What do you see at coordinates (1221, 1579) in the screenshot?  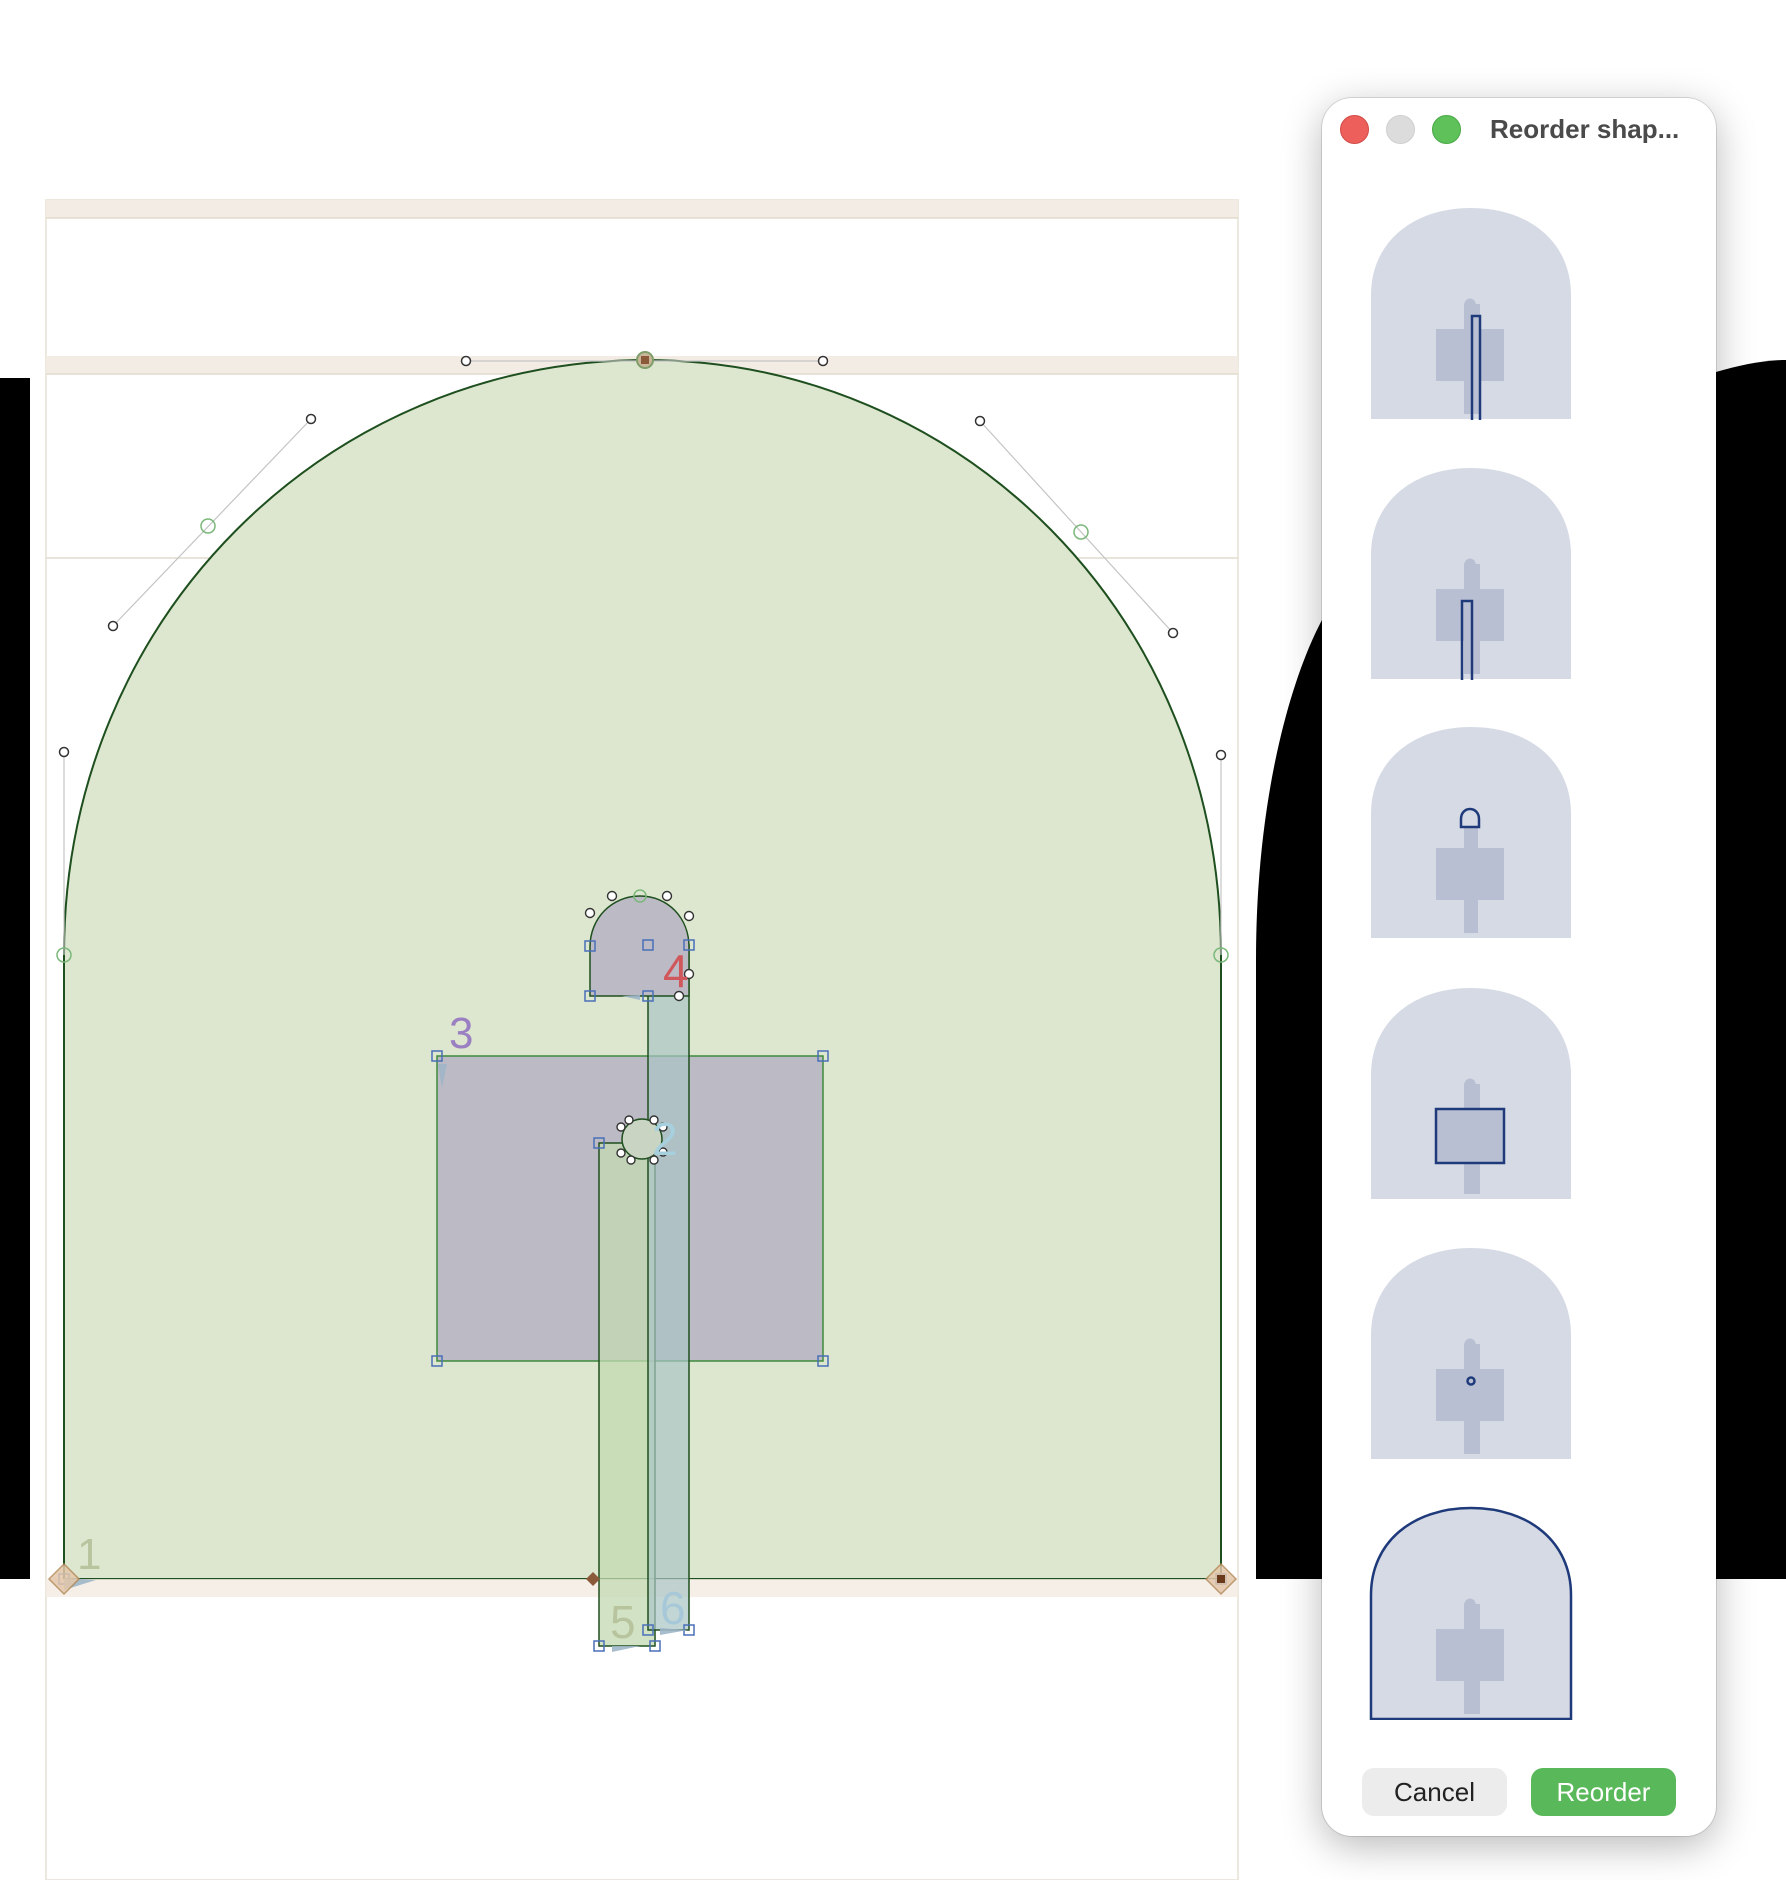 I see `anchor-core-right` at bounding box center [1221, 1579].